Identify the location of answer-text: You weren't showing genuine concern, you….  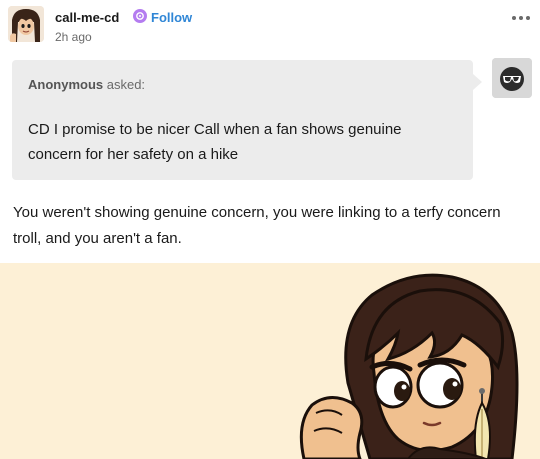
(257, 225).